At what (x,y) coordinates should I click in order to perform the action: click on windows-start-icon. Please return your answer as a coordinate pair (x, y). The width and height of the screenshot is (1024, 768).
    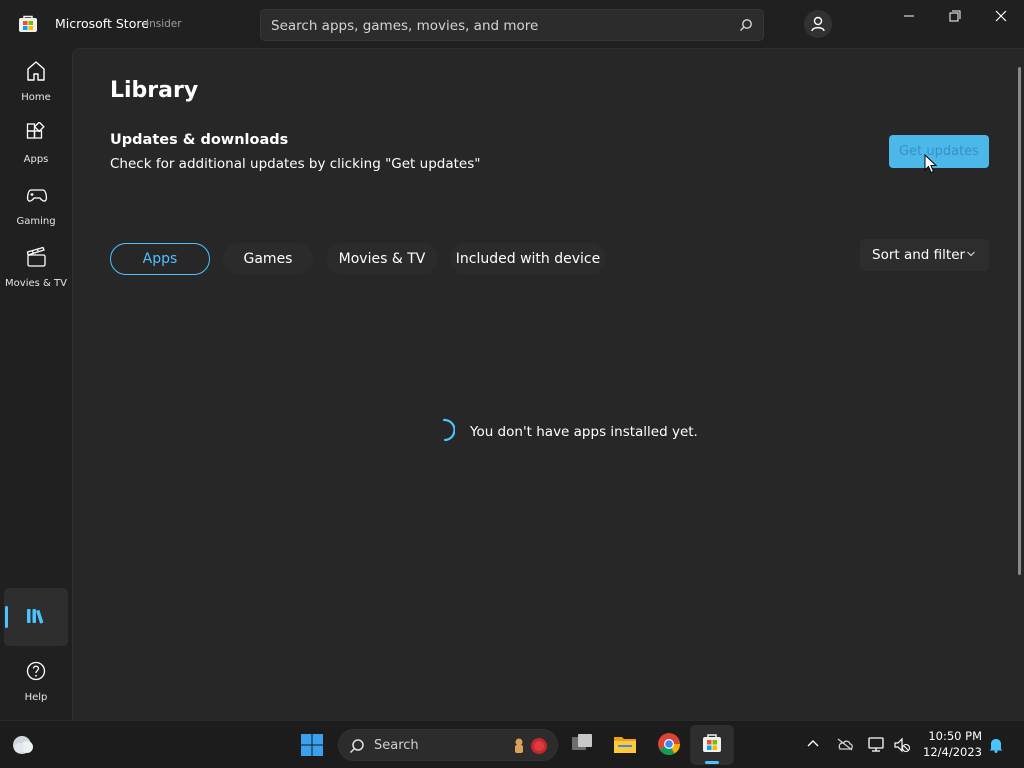
    Looking at the image, I should click on (312, 745).